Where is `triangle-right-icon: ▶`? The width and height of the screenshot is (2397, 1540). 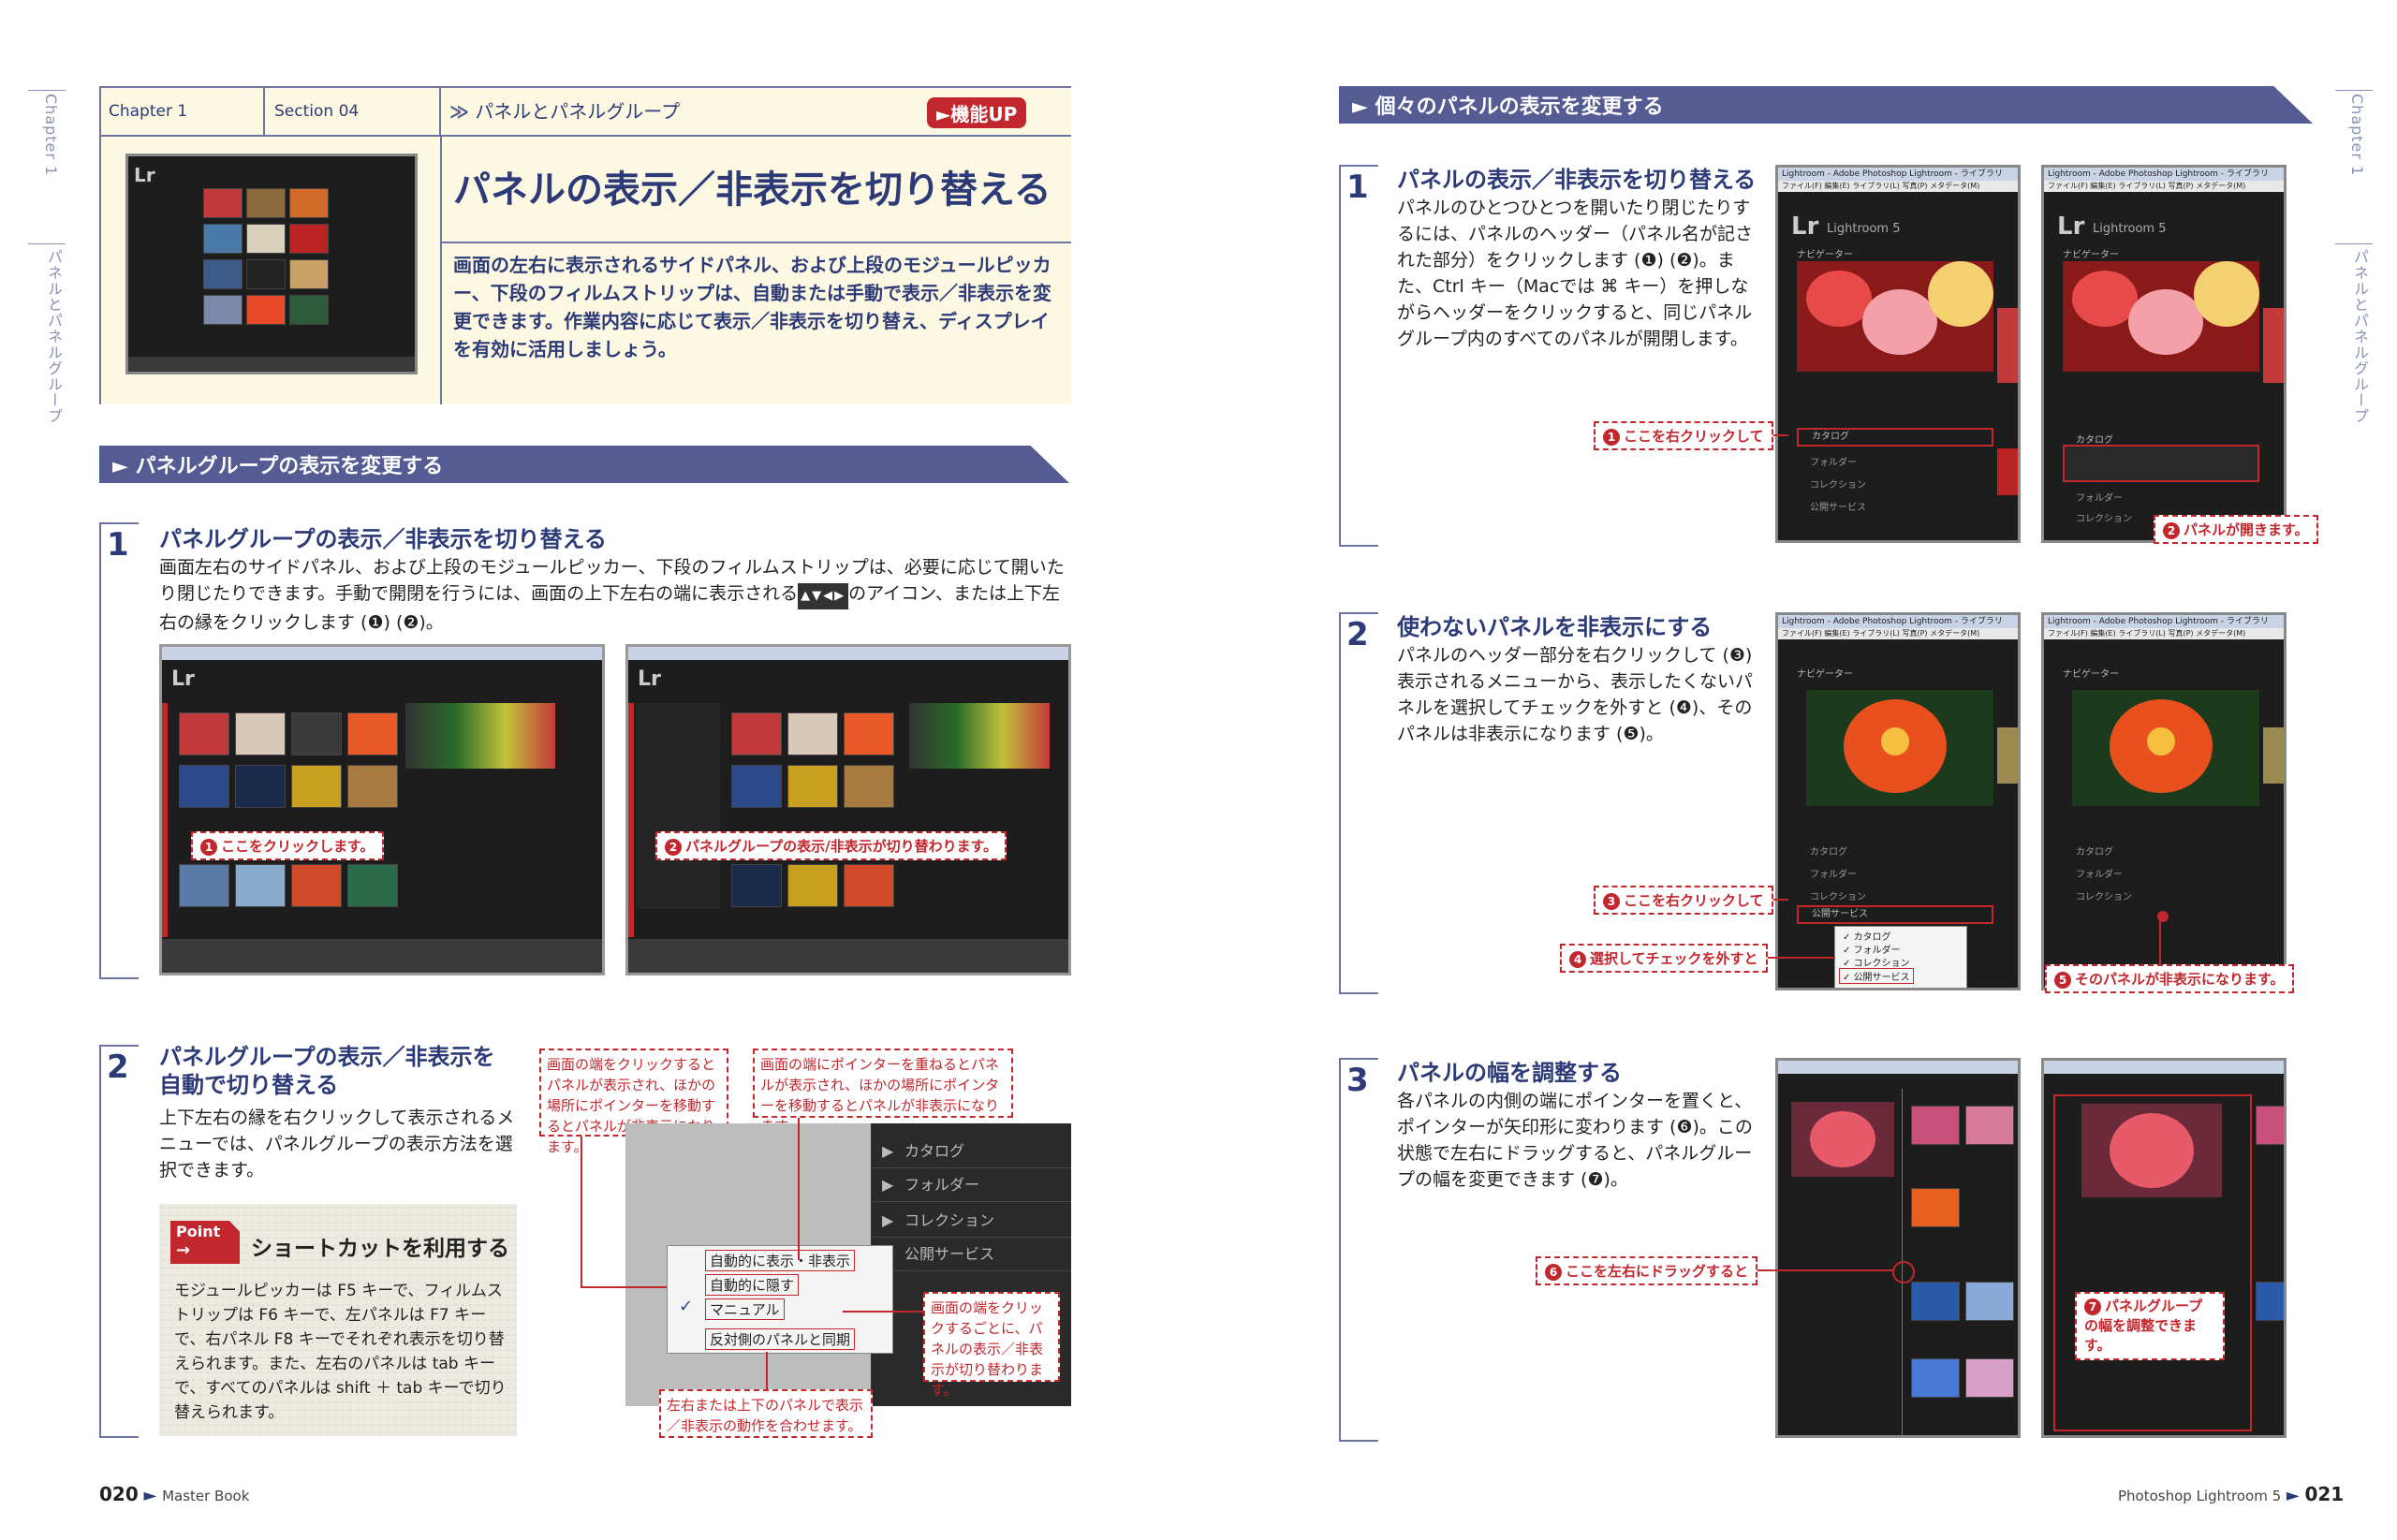
triangle-right-icon: ▶ is located at coordinates (888, 1220).